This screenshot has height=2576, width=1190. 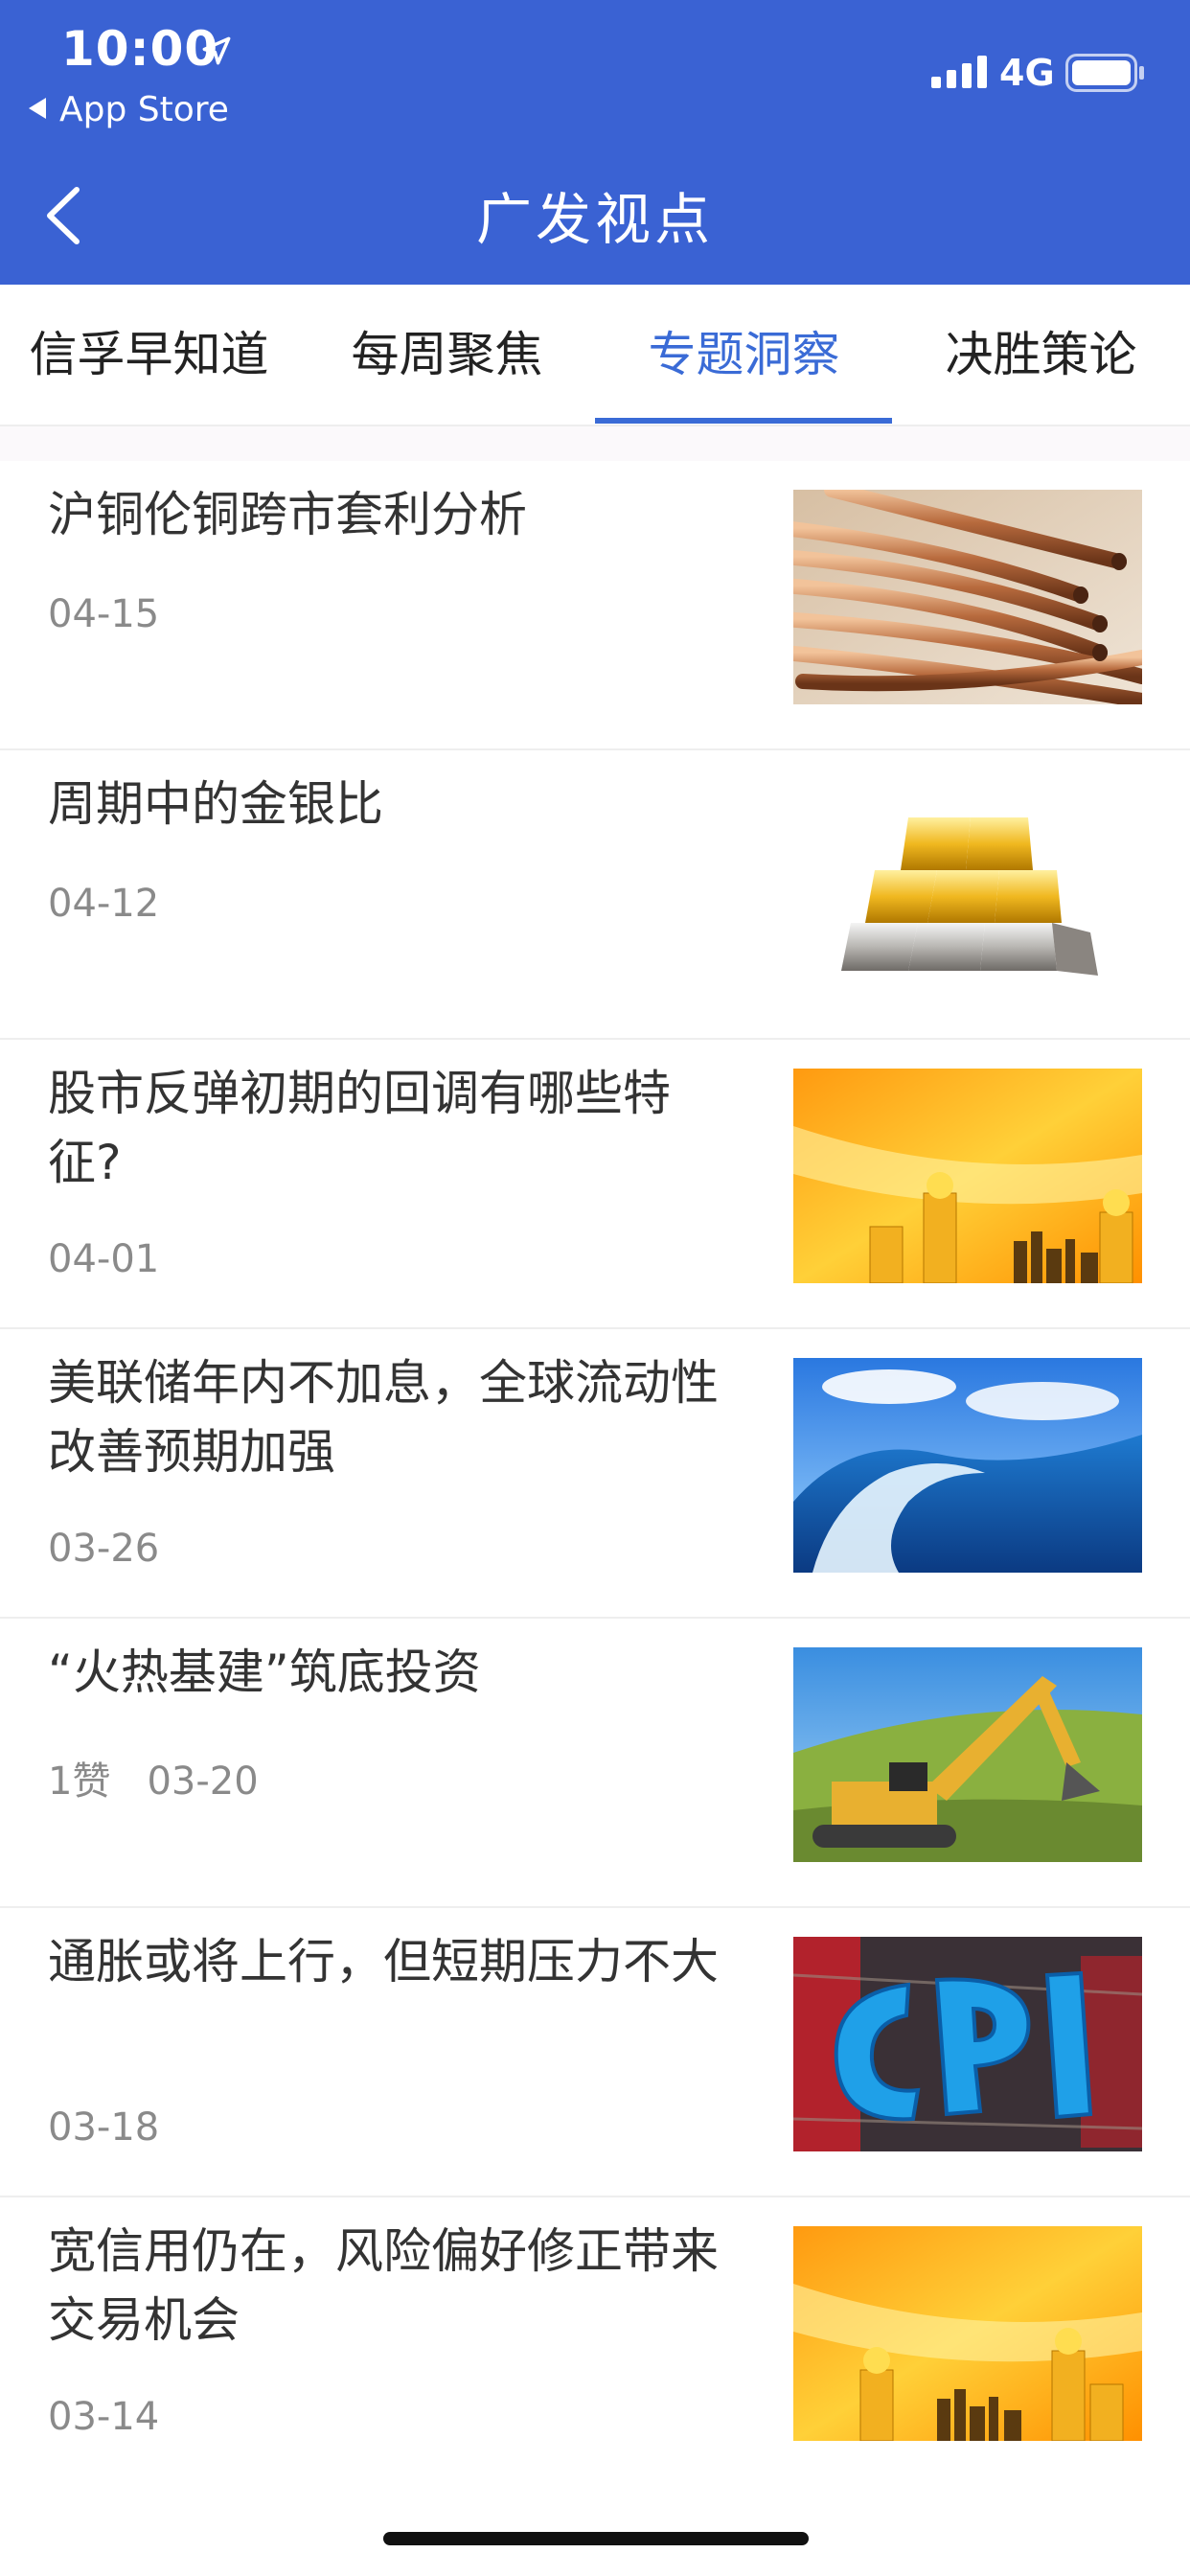 What do you see at coordinates (959, 72) in the screenshot?
I see `cellular-signal-icon` at bounding box center [959, 72].